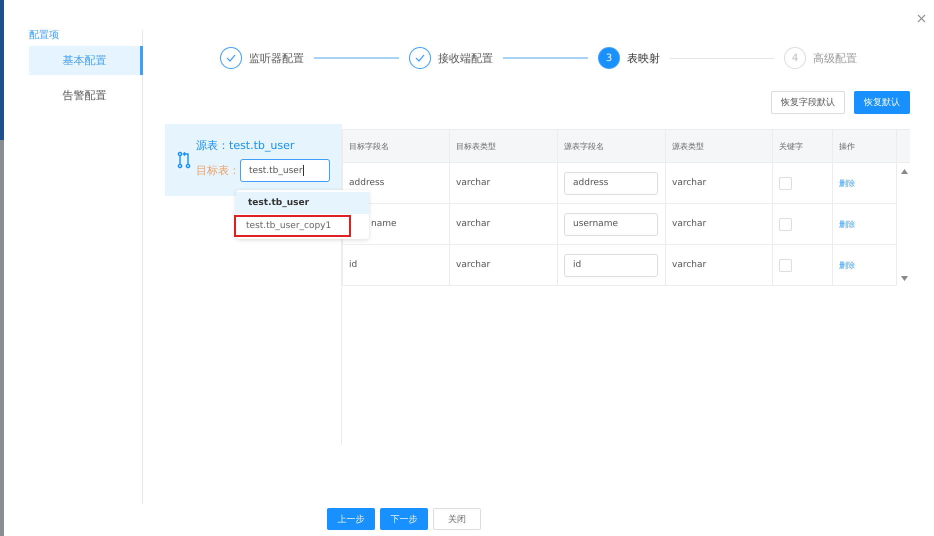 Image resolution: width=934 pixels, height=536 pixels. I want to click on scroll-down-icon, so click(904, 278).